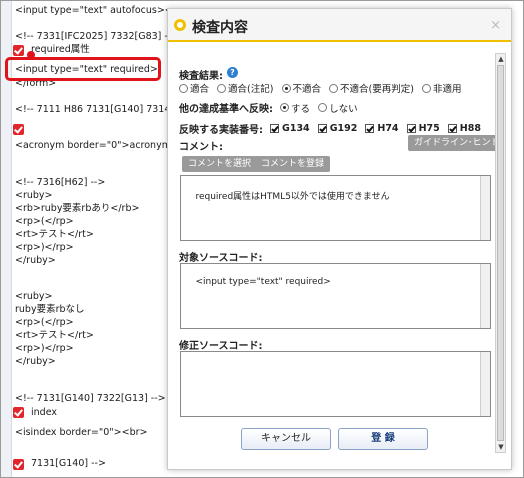 The height and width of the screenshot is (478, 524). I want to click on other-criteria-row: 他の達成基準へ反映: する しない, so click(271, 107).